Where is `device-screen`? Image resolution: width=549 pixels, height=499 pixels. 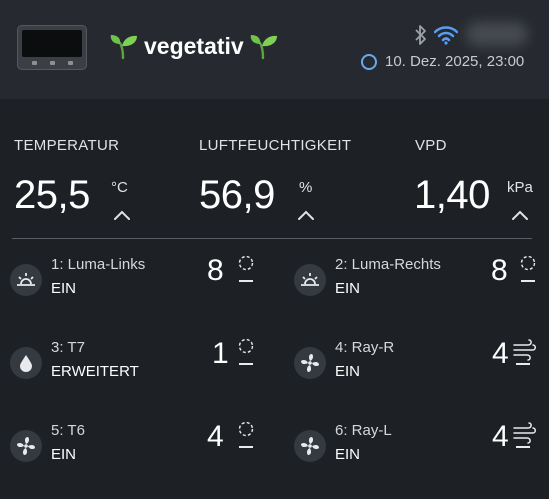 device-screen is located at coordinates (52, 43).